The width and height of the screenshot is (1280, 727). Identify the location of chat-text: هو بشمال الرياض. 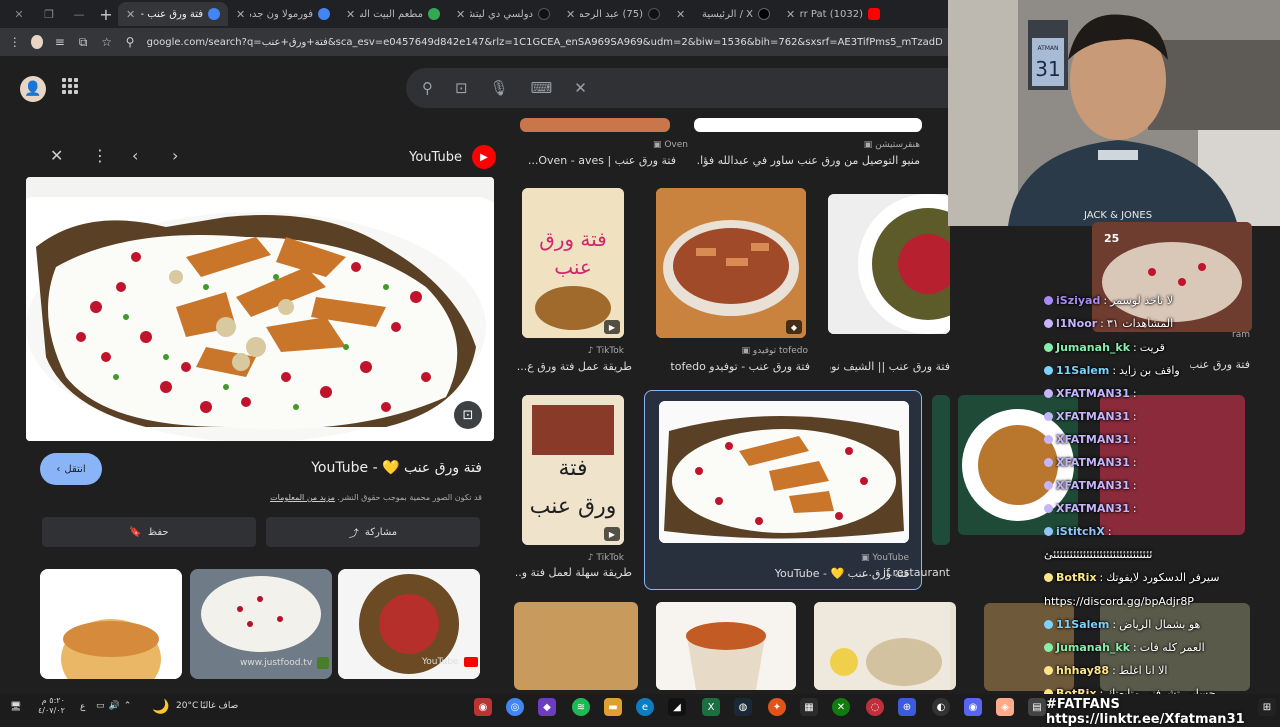
(1160, 624).